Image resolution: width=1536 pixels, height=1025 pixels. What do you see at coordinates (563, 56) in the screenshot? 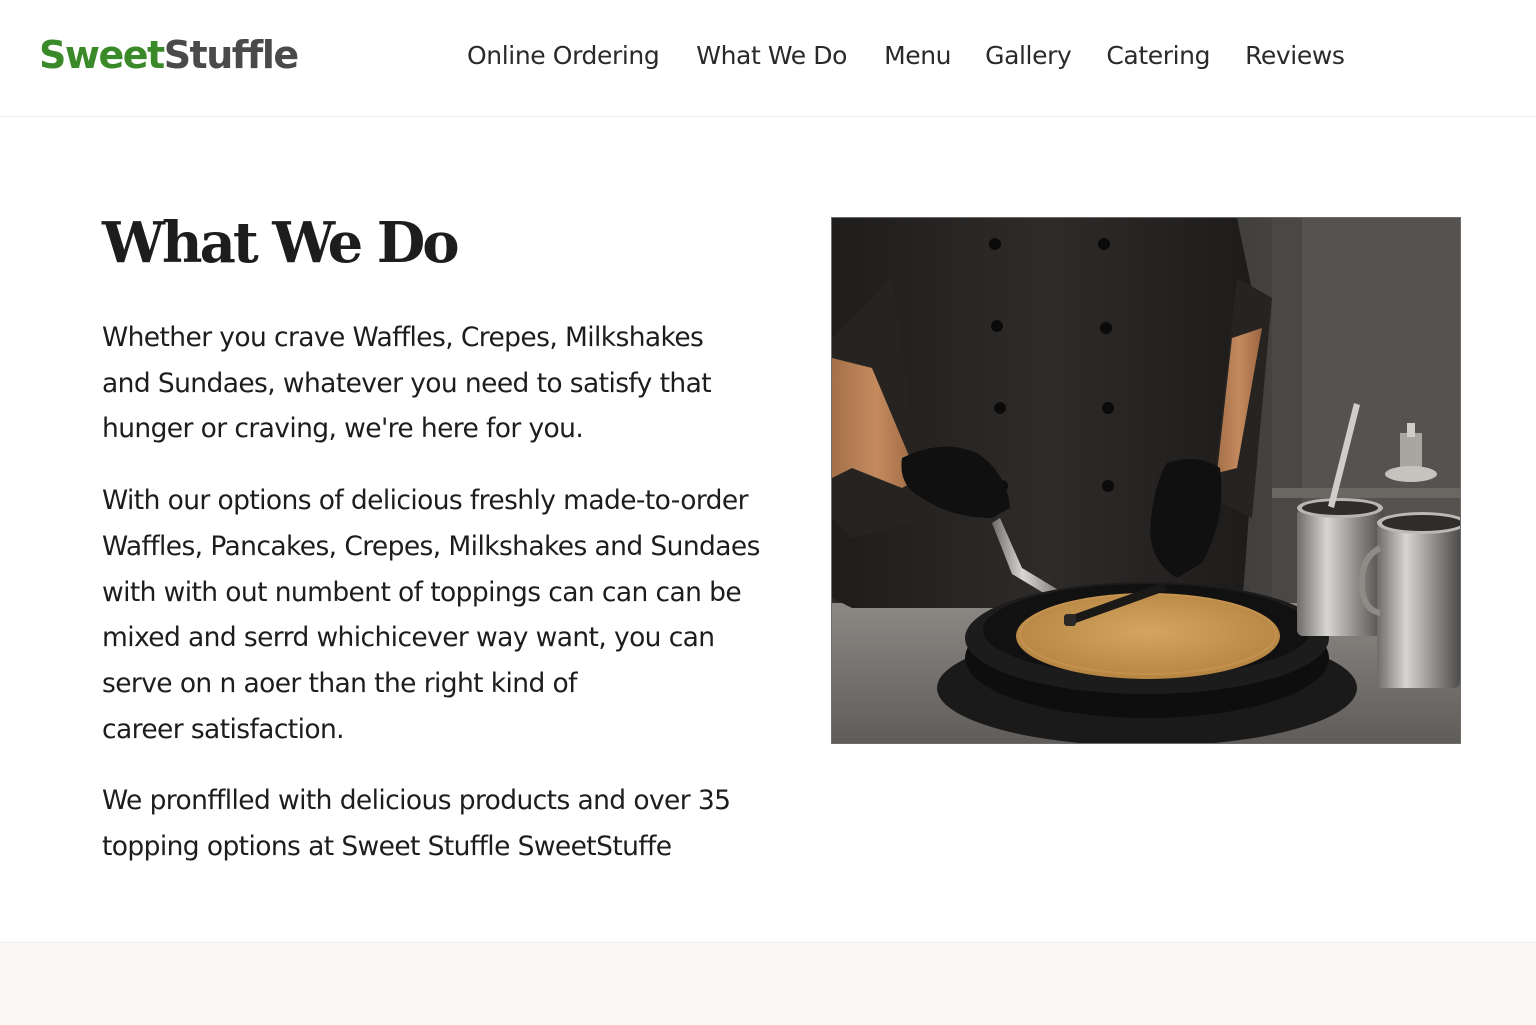
I see `nav-online-ordering: Online Ordering` at bounding box center [563, 56].